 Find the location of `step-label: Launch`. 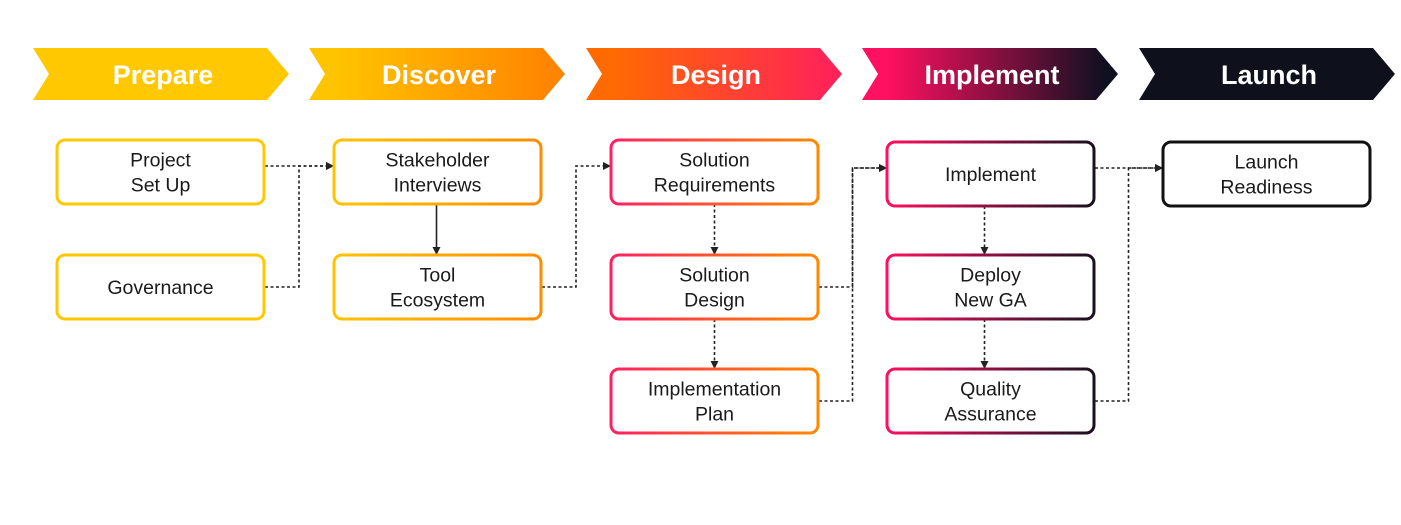

step-label: Launch is located at coordinates (1267, 163).